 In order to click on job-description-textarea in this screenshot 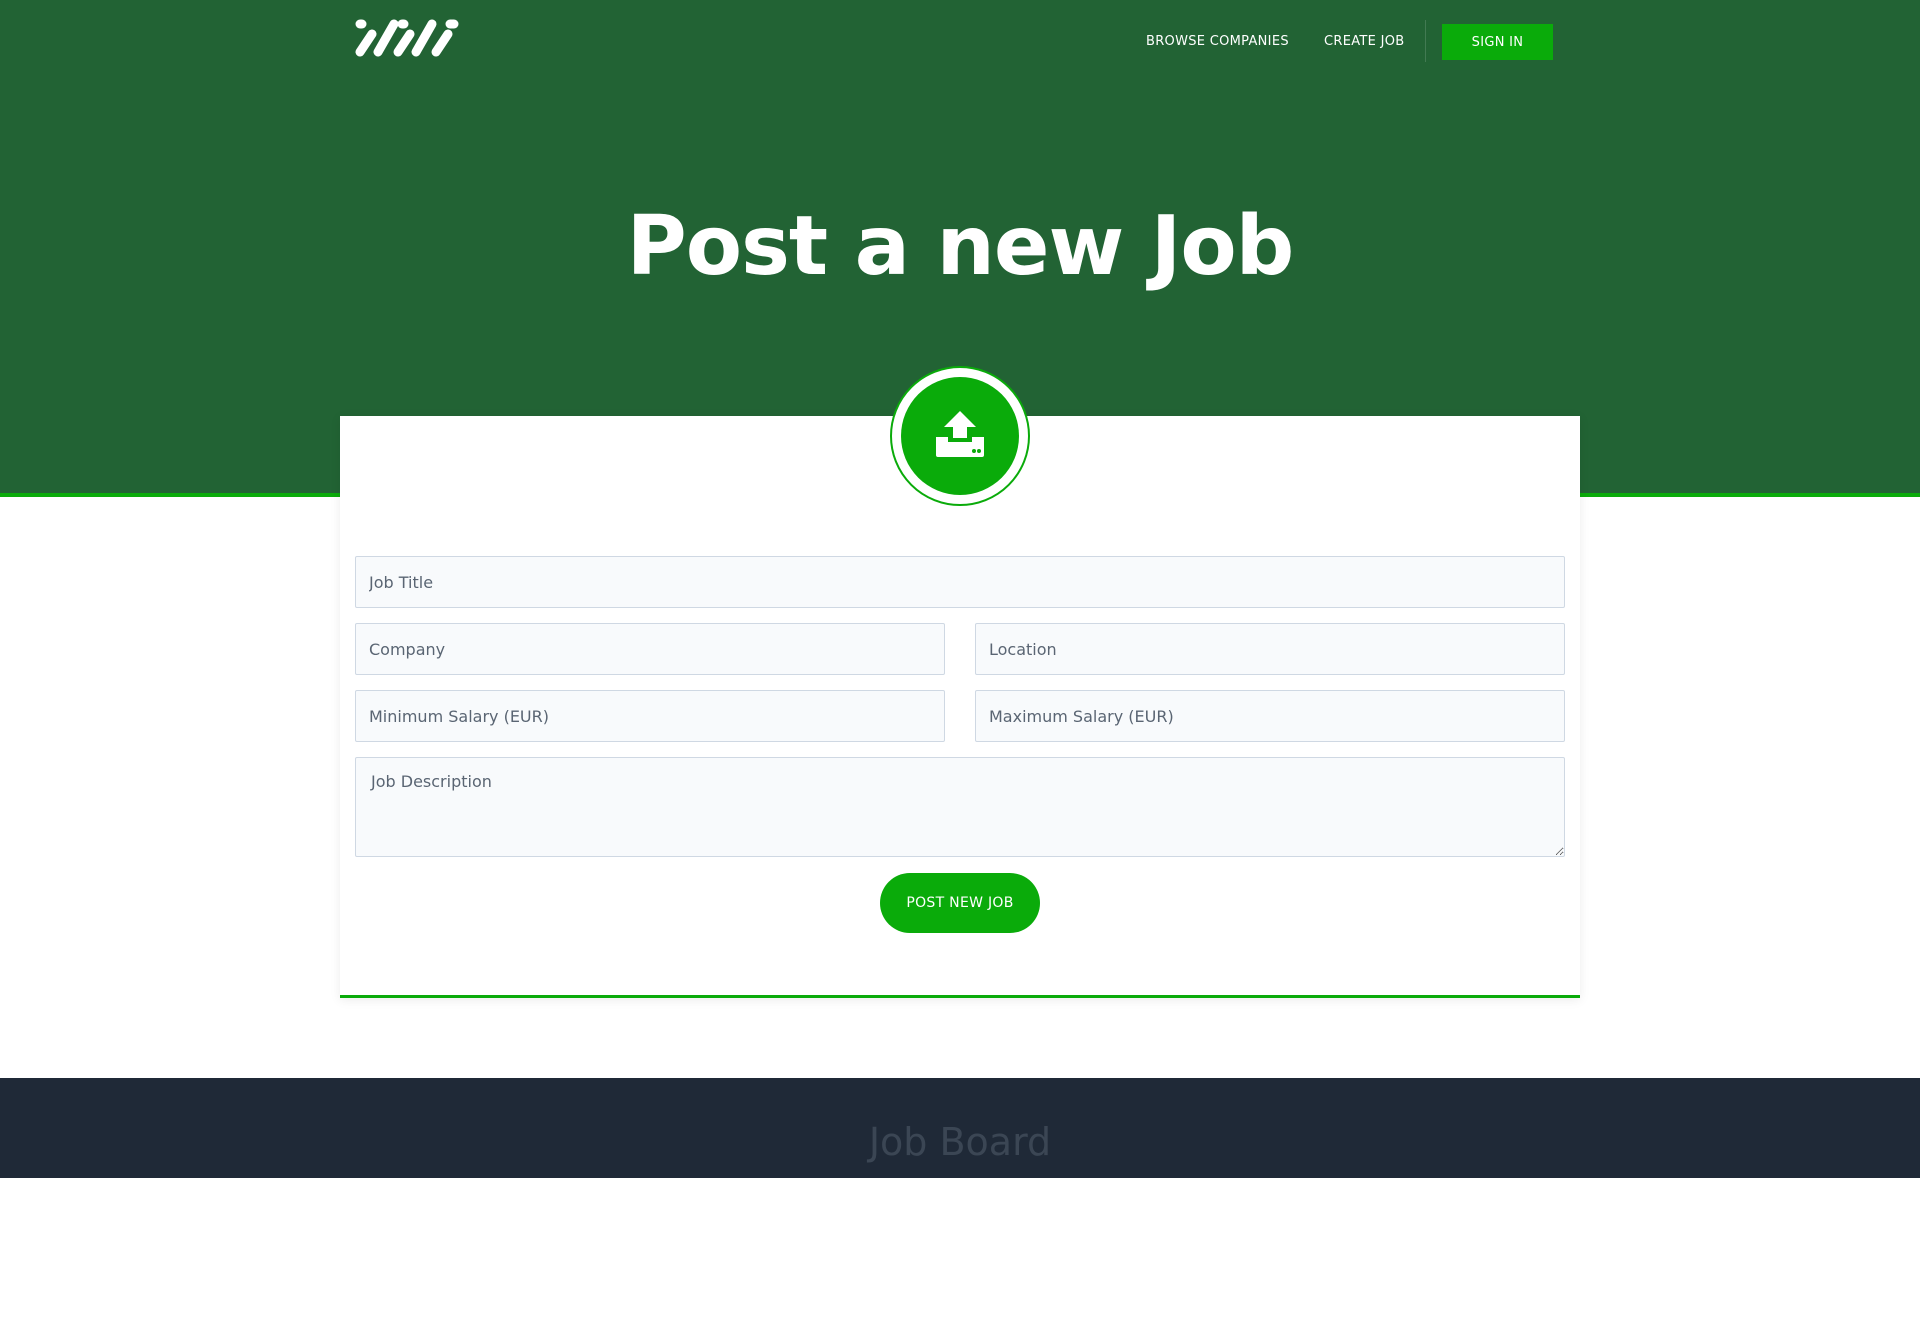, I will do `click(960, 807)`.